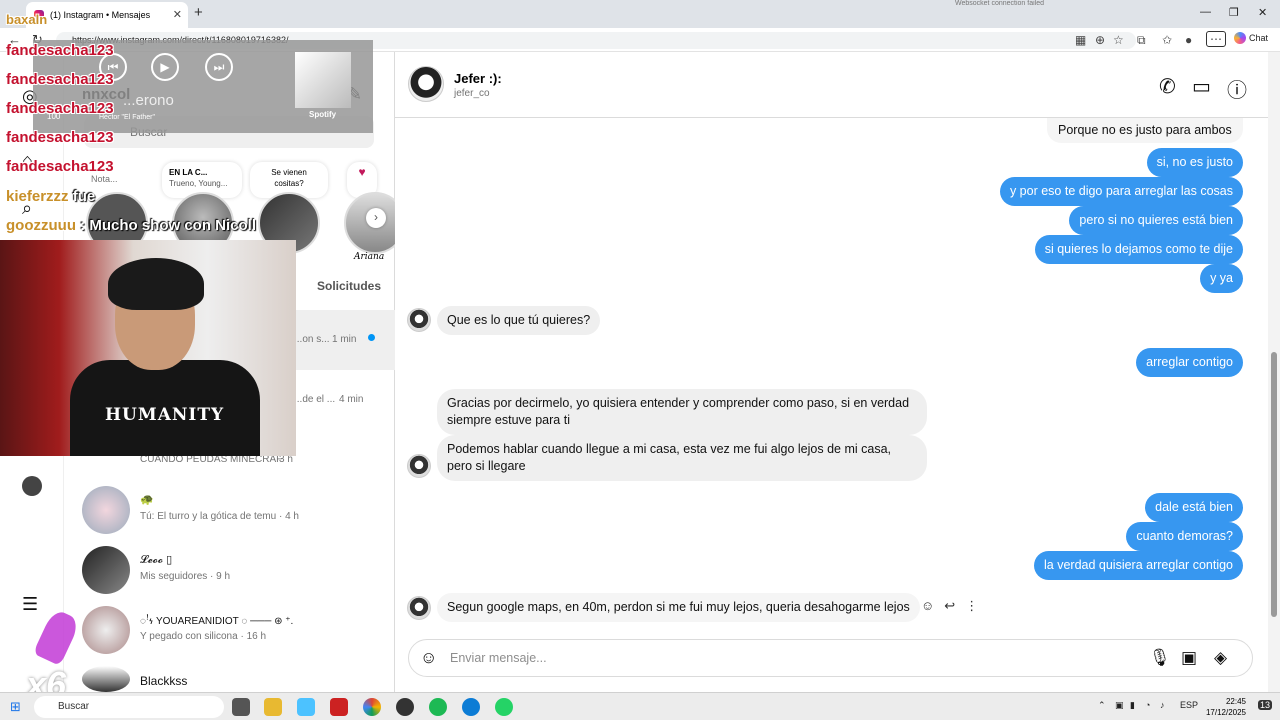  What do you see at coordinates (15, 707) in the screenshot?
I see `windows-start-icon: ⊞` at bounding box center [15, 707].